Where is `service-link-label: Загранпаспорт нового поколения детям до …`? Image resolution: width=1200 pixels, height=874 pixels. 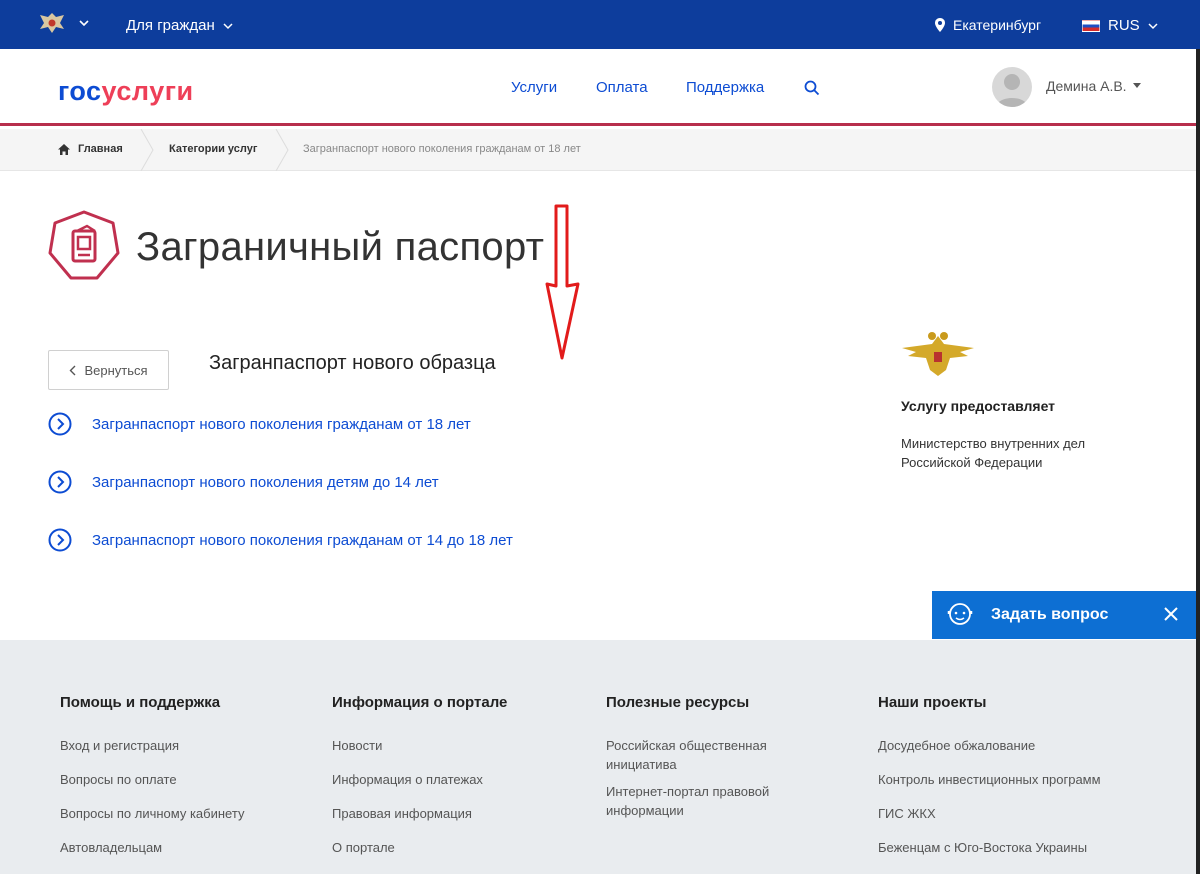 service-link-label: Загранпаспорт нового поколения детям до … is located at coordinates (265, 482).